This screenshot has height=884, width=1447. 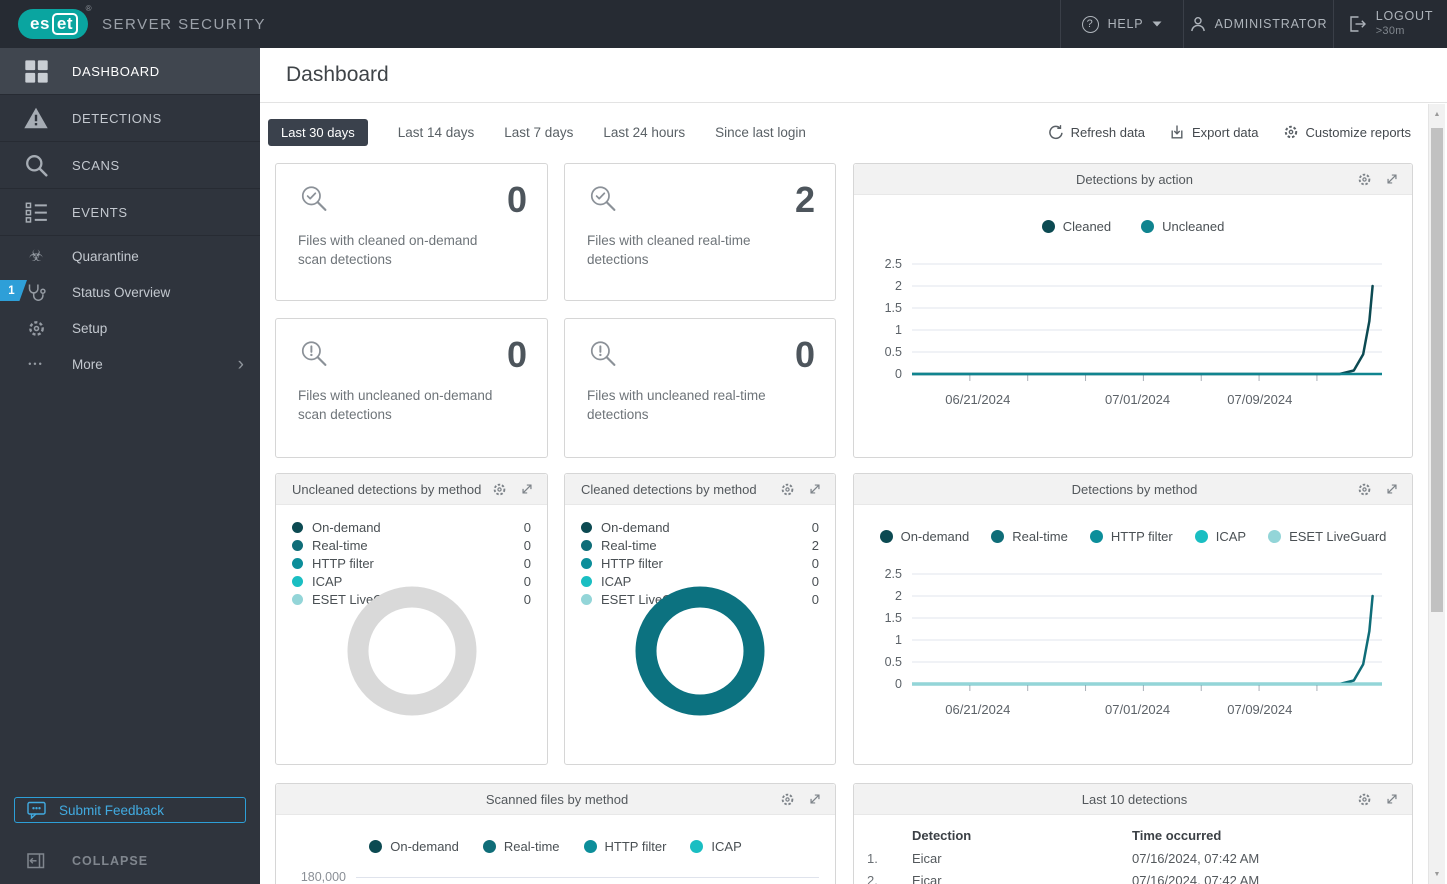 What do you see at coordinates (700, 563) in the screenshot?
I see `legend-item: HTTP filter 0` at bounding box center [700, 563].